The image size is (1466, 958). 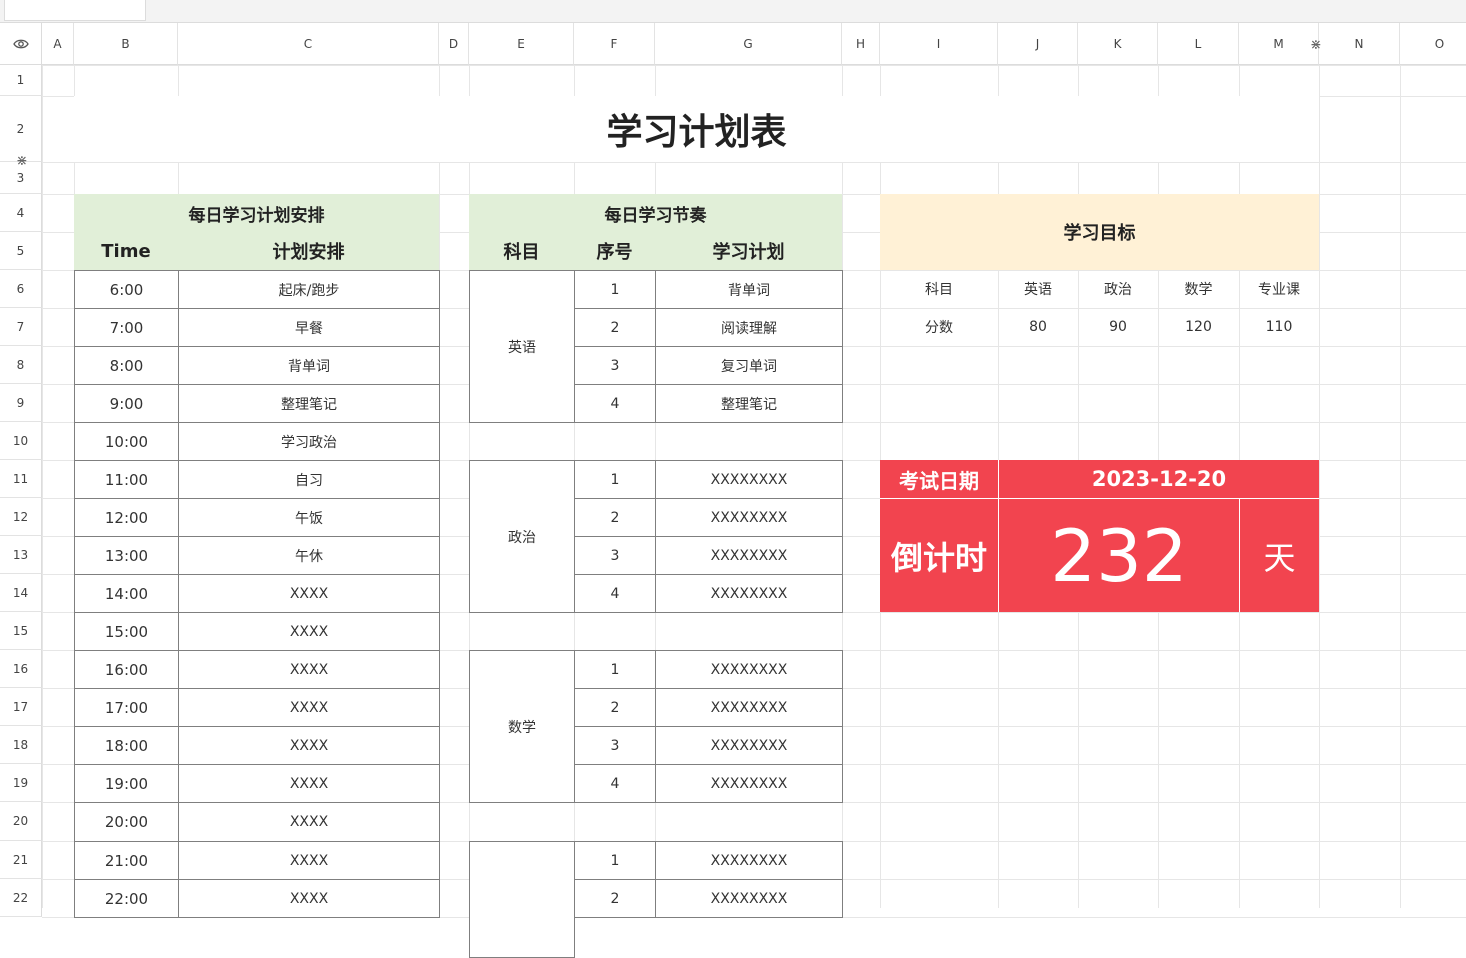 What do you see at coordinates (21, 289) in the screenshot?
I see `row-header-6: 6` at bounding box center [21, 289].